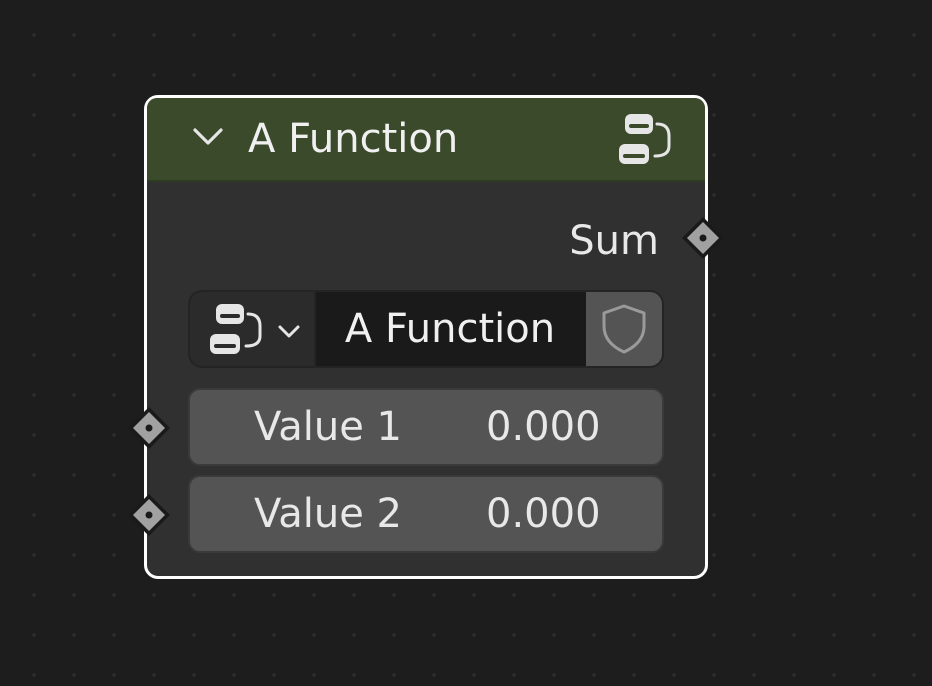  Describe the element at coordinates (426, 514) in the screenshot. I see `value-2-field: Value 2 0.000` at that location.